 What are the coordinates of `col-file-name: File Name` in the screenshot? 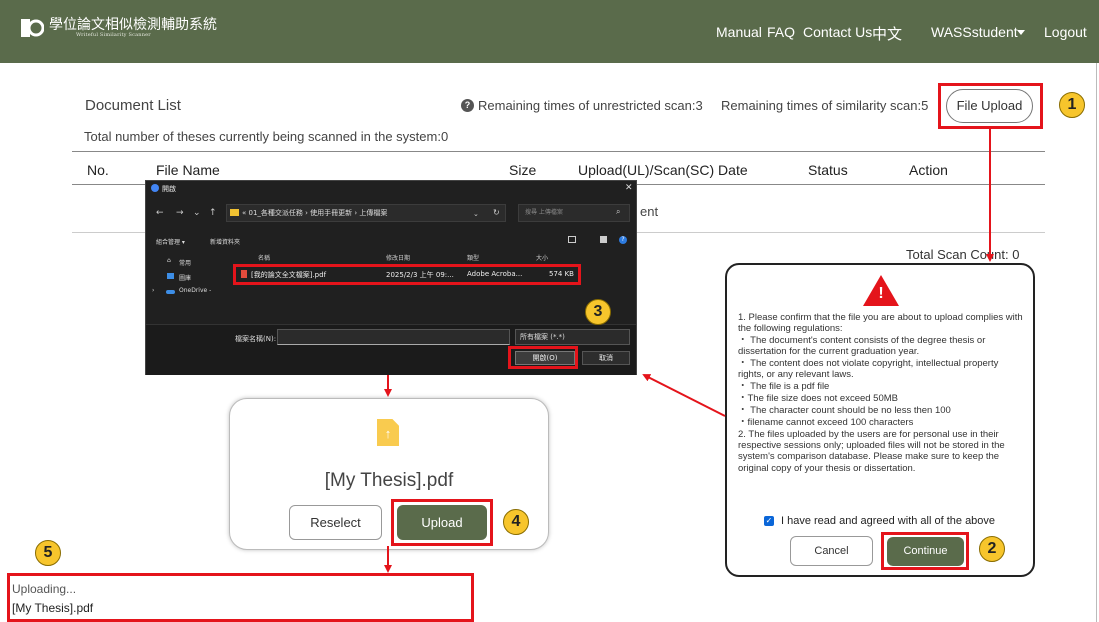 It's located at (188, 170).